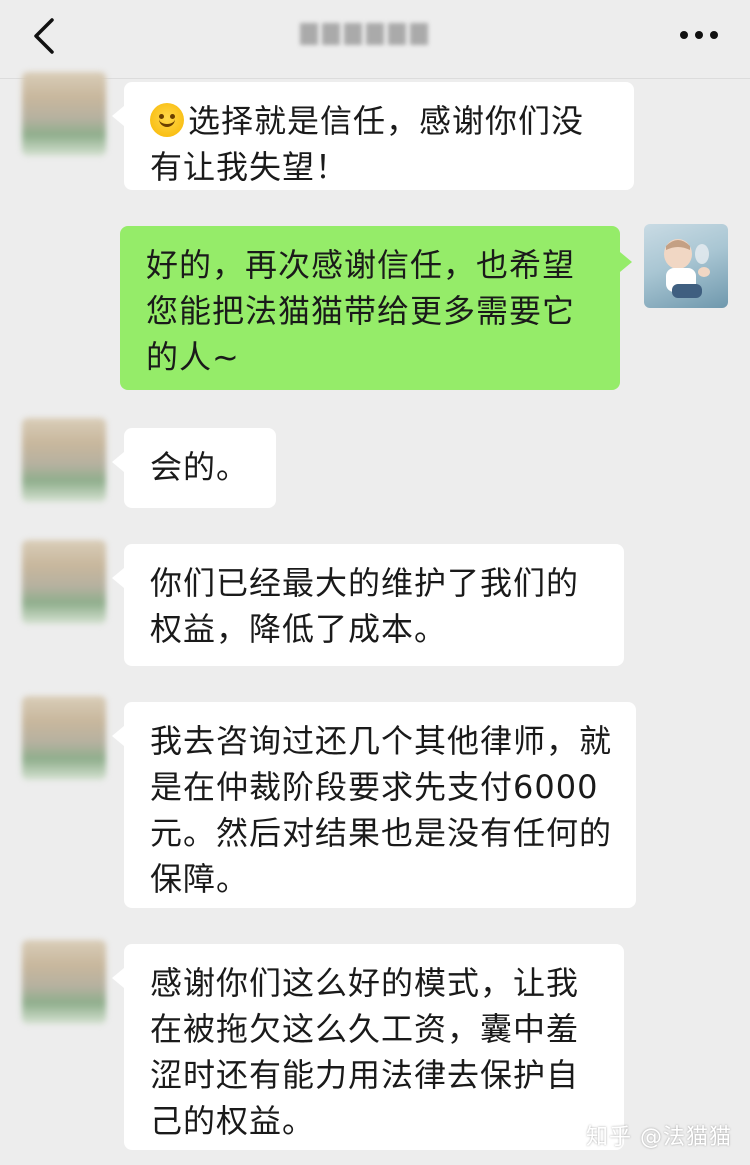  I want to click on message-text: 你们已经最大的维护了我们的权益，降低了成本。, so click(365, 606).